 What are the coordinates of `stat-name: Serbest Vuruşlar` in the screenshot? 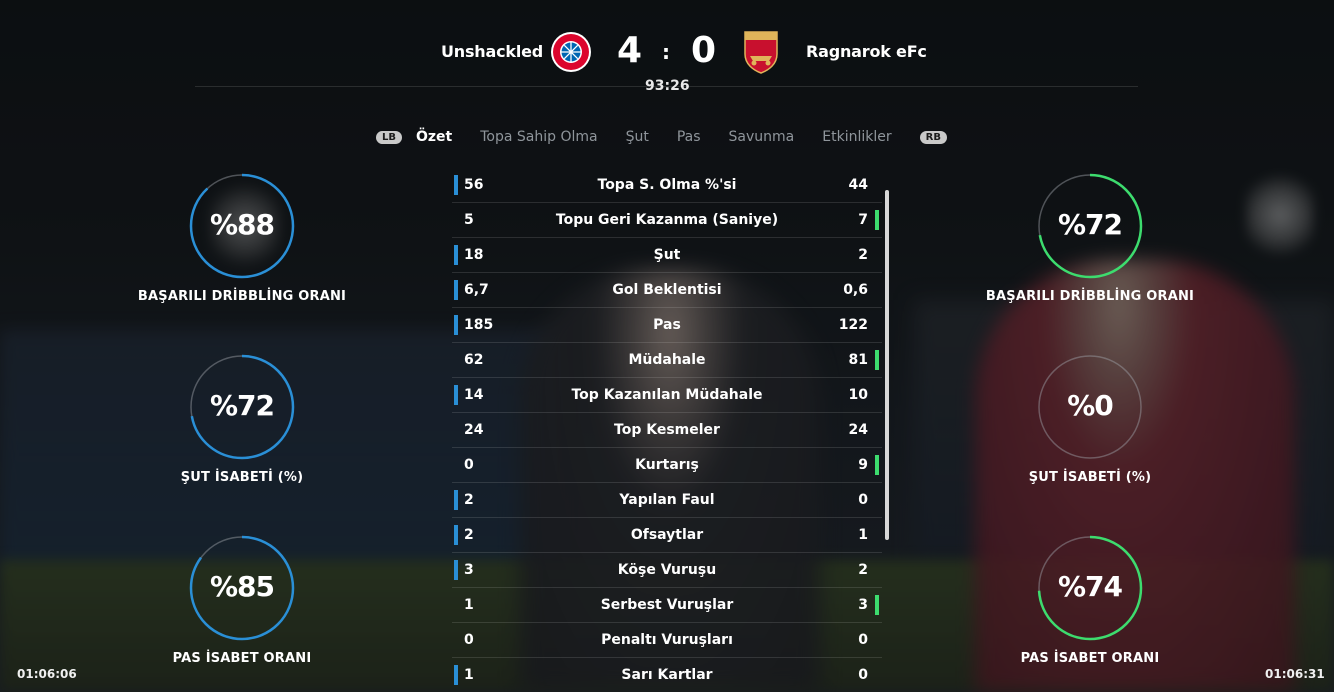 It's located at (667, 605).